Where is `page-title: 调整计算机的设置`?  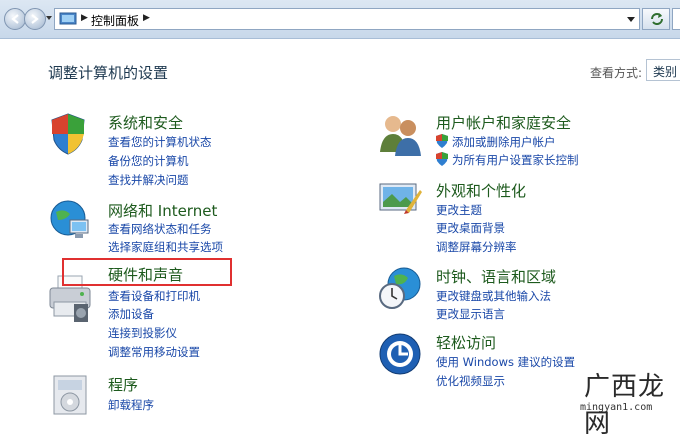
page-title: 调整计算机的设置 is located at coordinates (108, 73).